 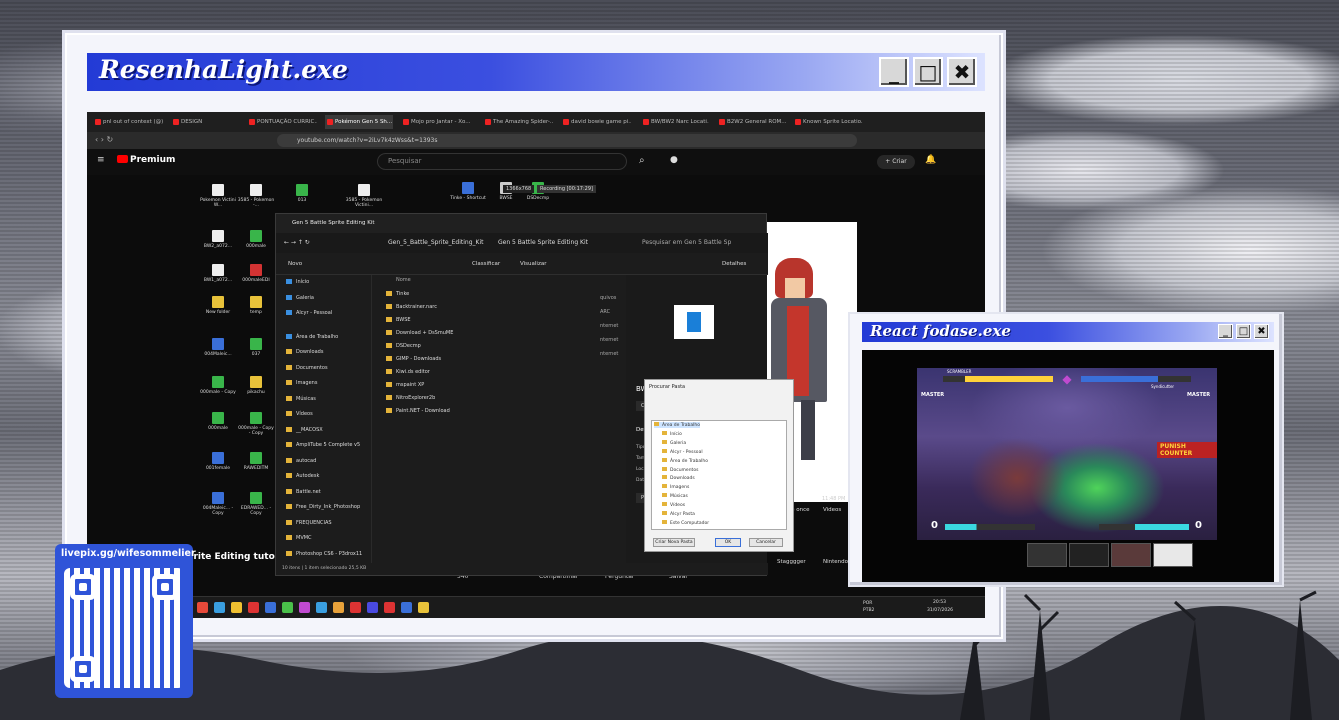 I want to click on desktop-icon: pikachu, so click(x=256, y=385).